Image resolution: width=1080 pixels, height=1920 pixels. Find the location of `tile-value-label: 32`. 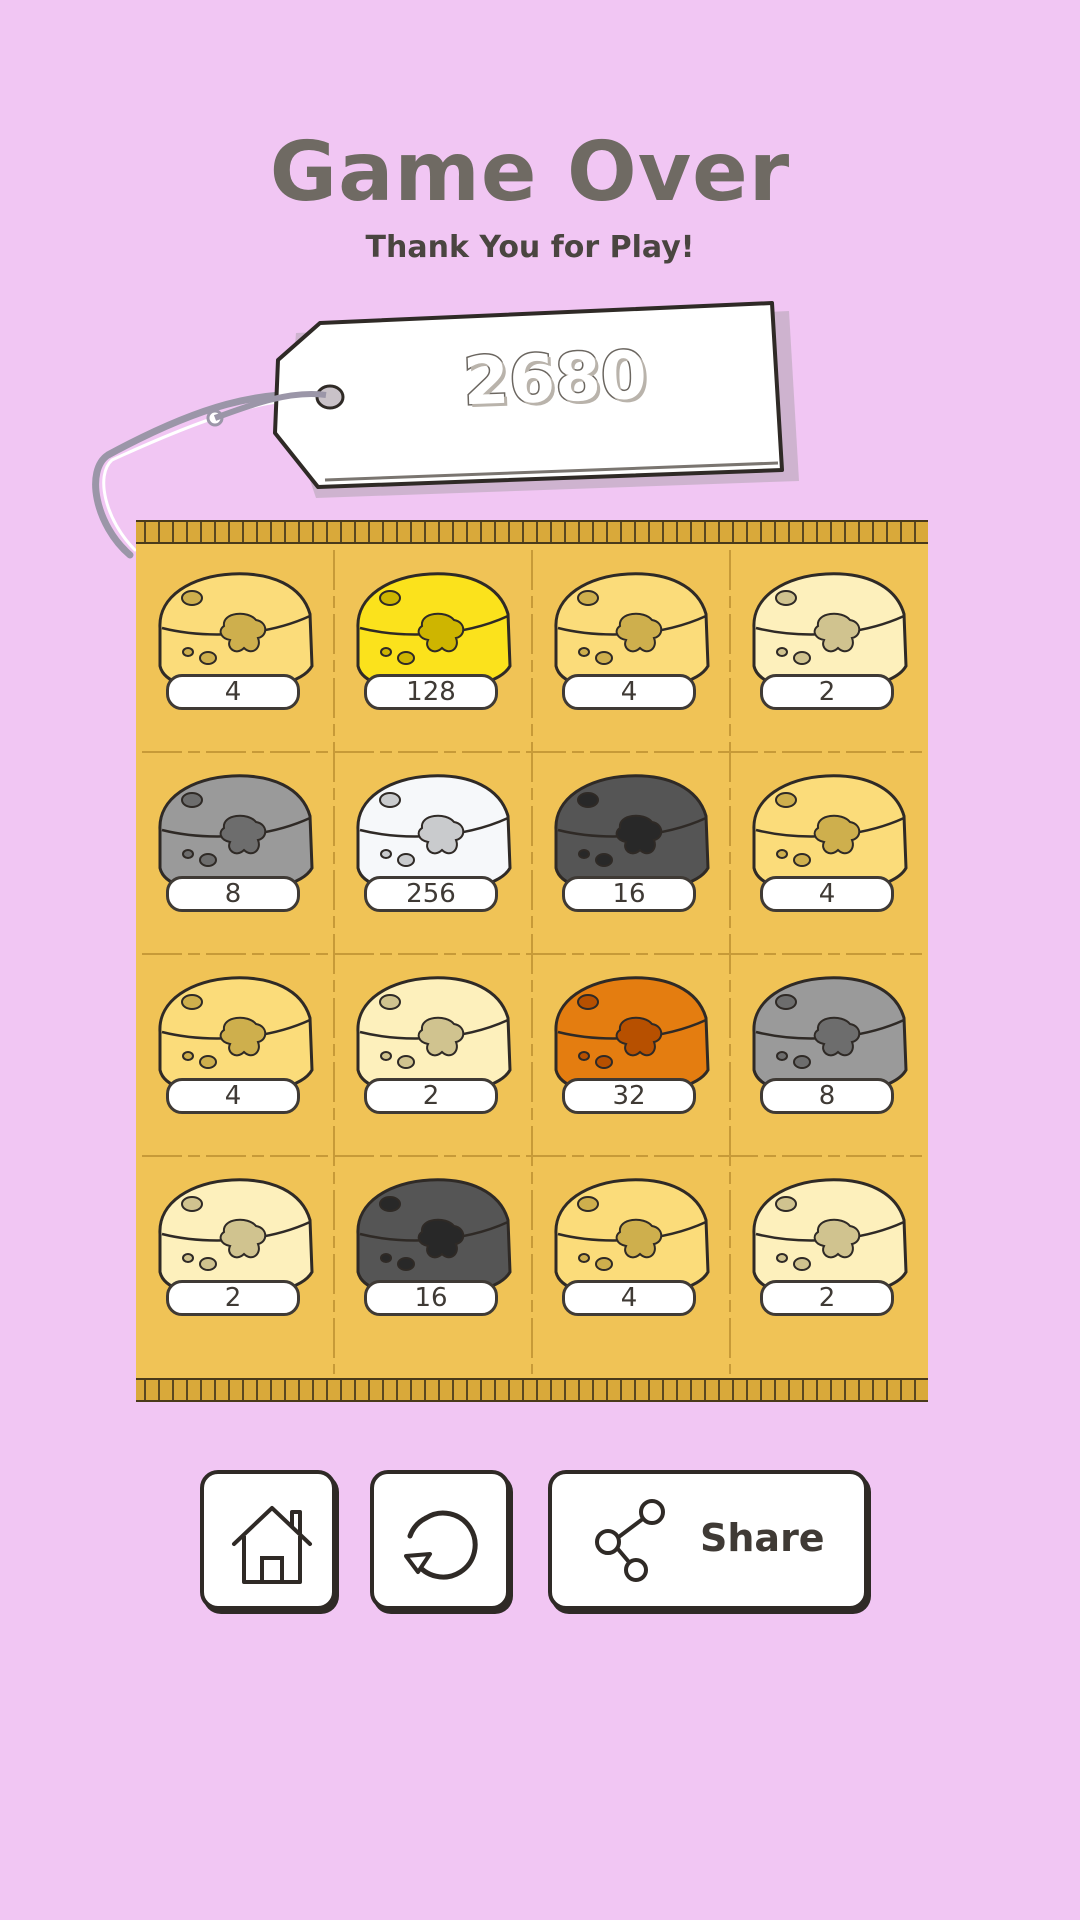

tile-value-label: 32 is located at coordinates (629, 1096).